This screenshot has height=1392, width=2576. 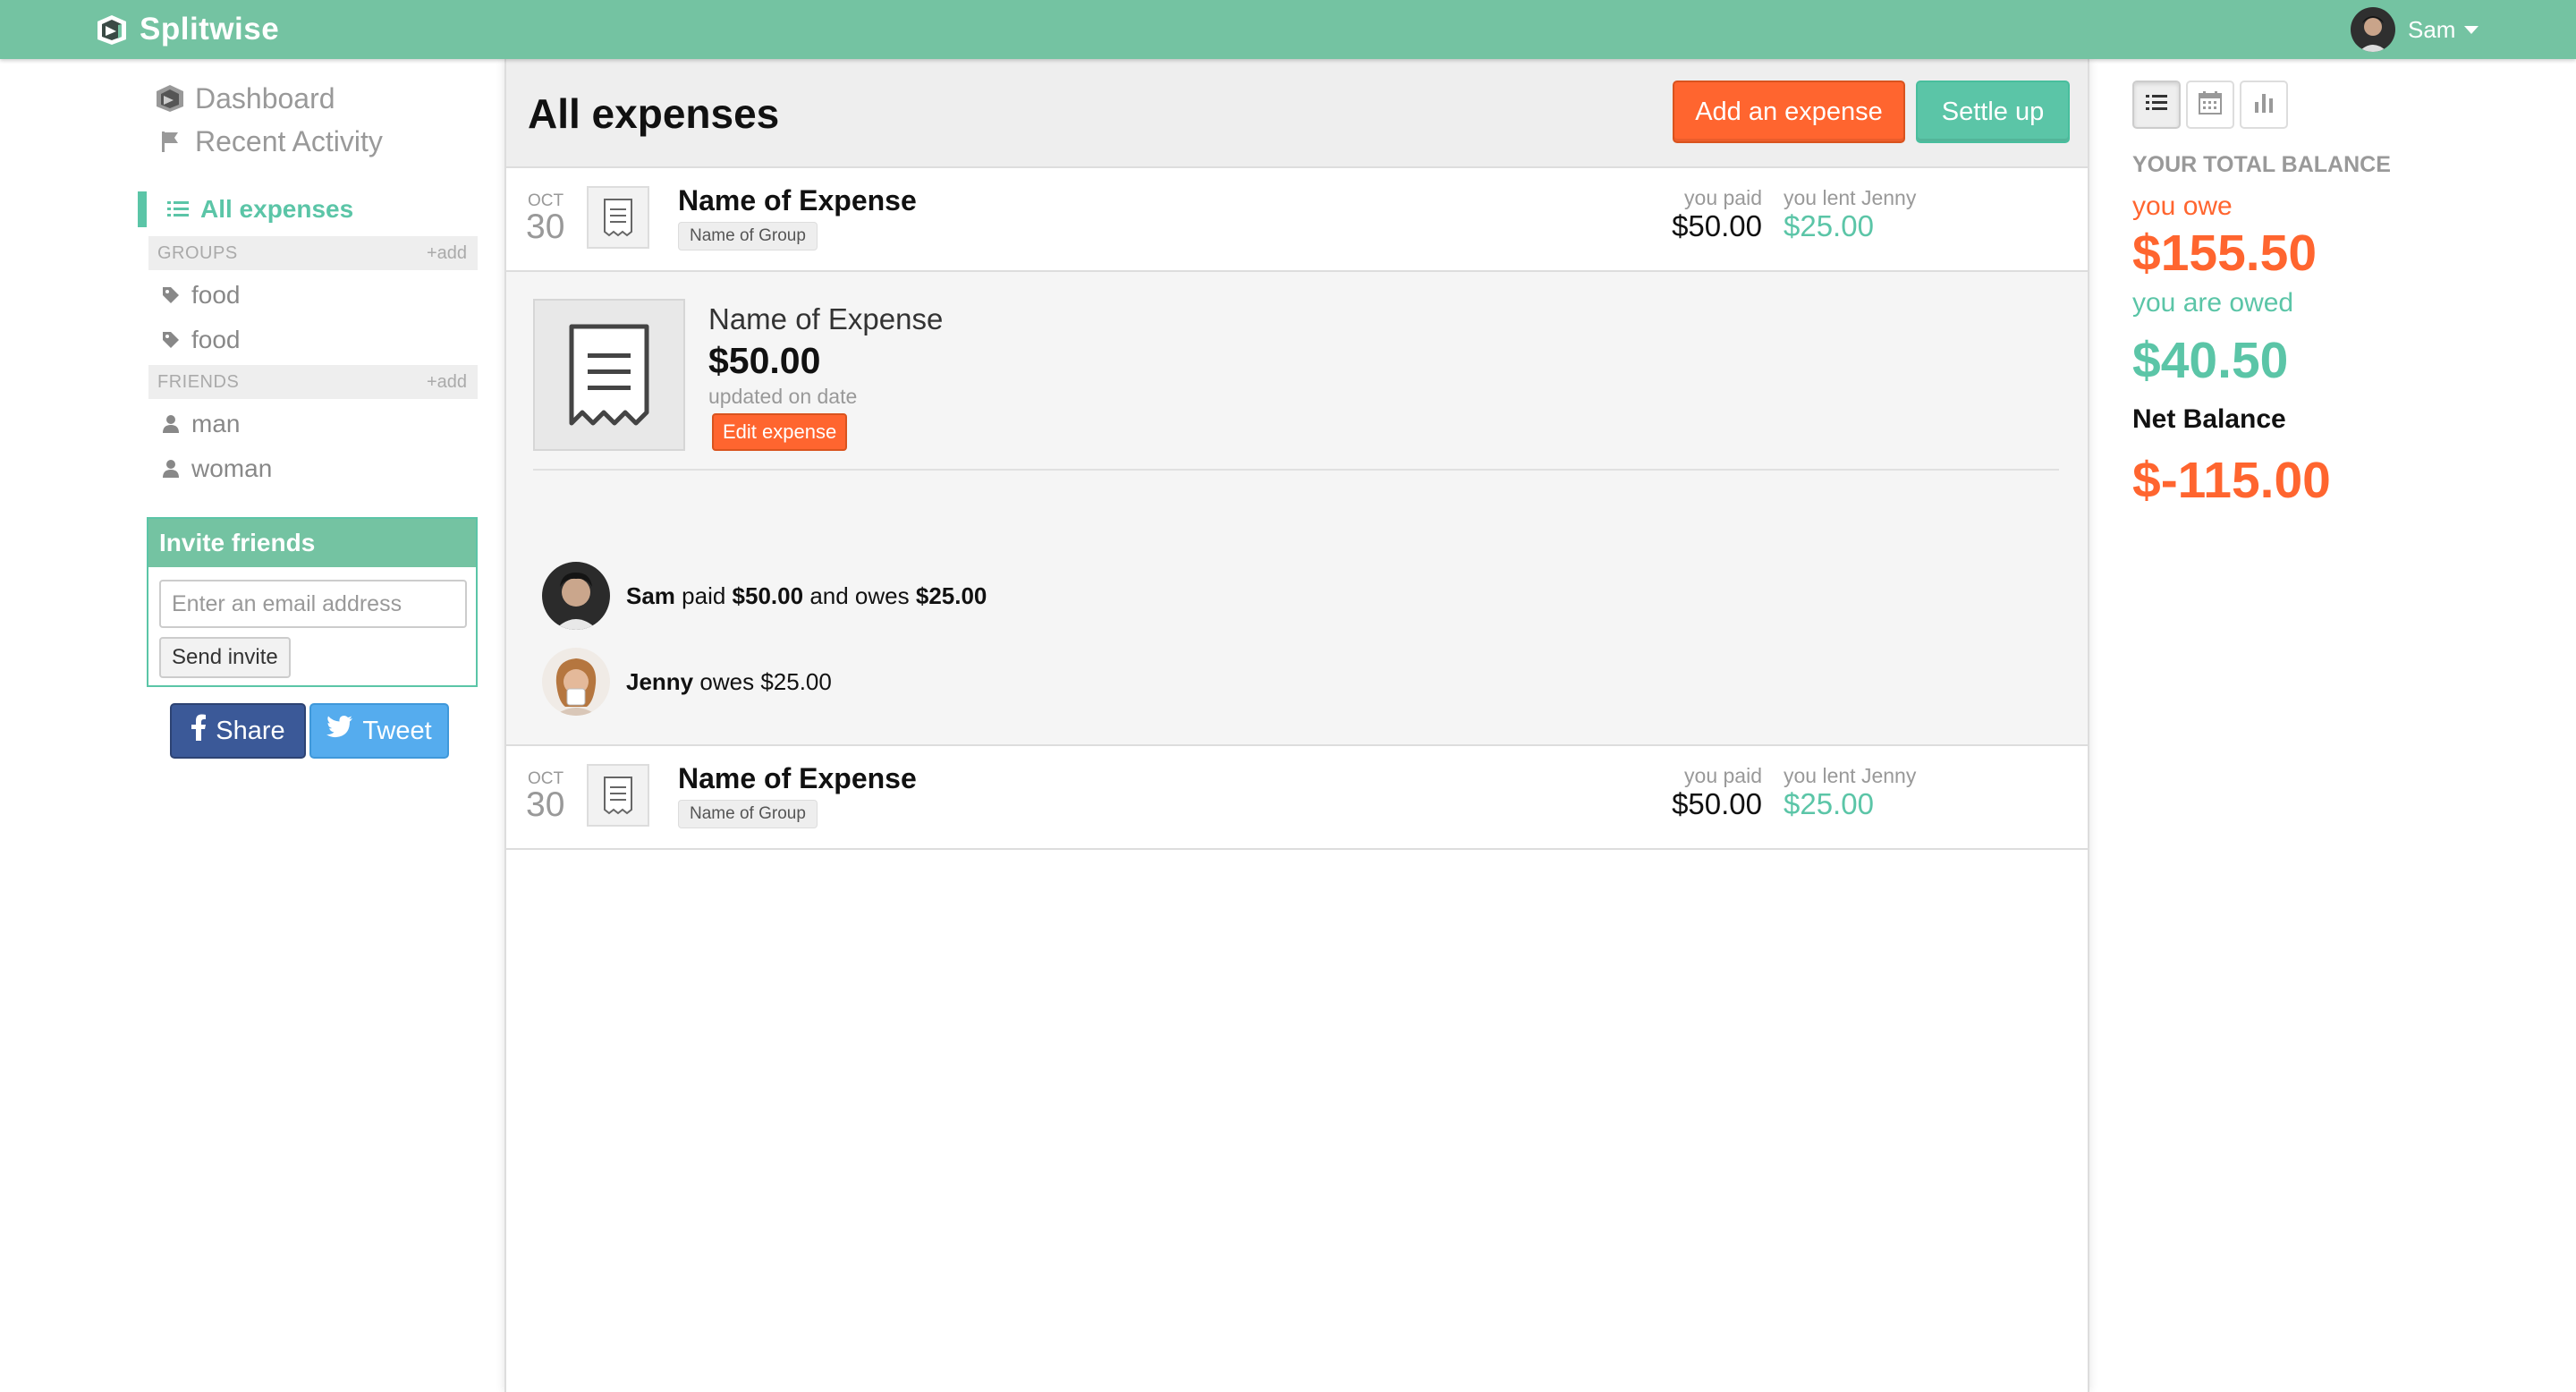 What do you see at coordinates (313, 604) in the screenshot?
I see `invite-email-input` at bounding box center [313, 604].